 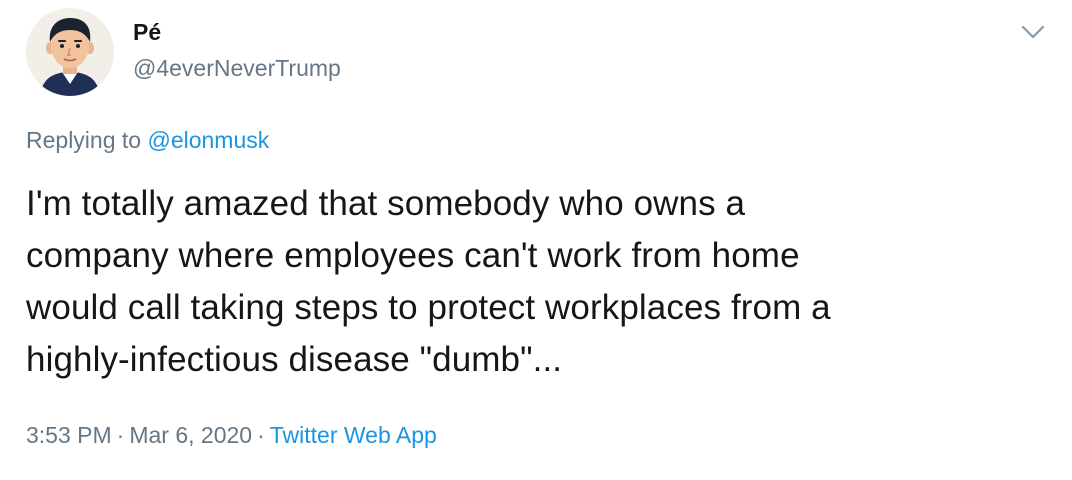 What do you see at coordinates (84, 140) in the screenshot?
I see `reply-prefix: Replying to` at bounding box center [84, 140].